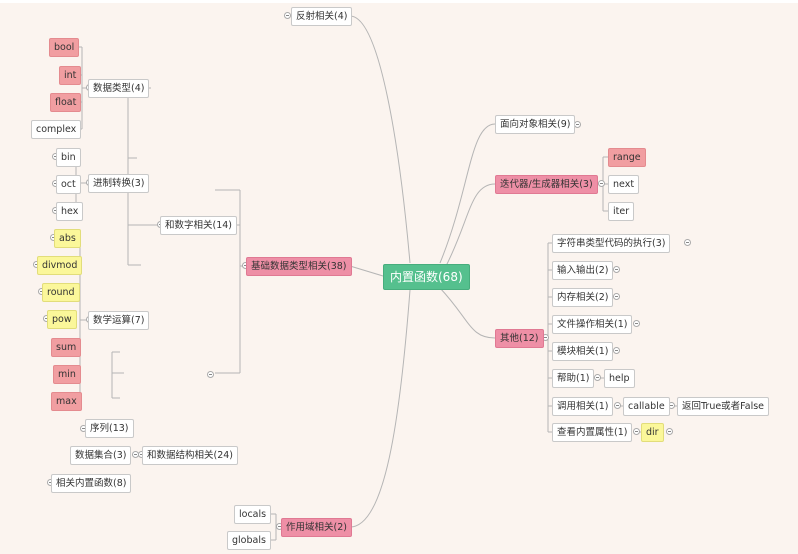 The width and height of the screenshot is (798, 554). Describe the element at coordinates (316, 527) in the screenshot. I see `node-scope: 作用域相关(2)` at that location.